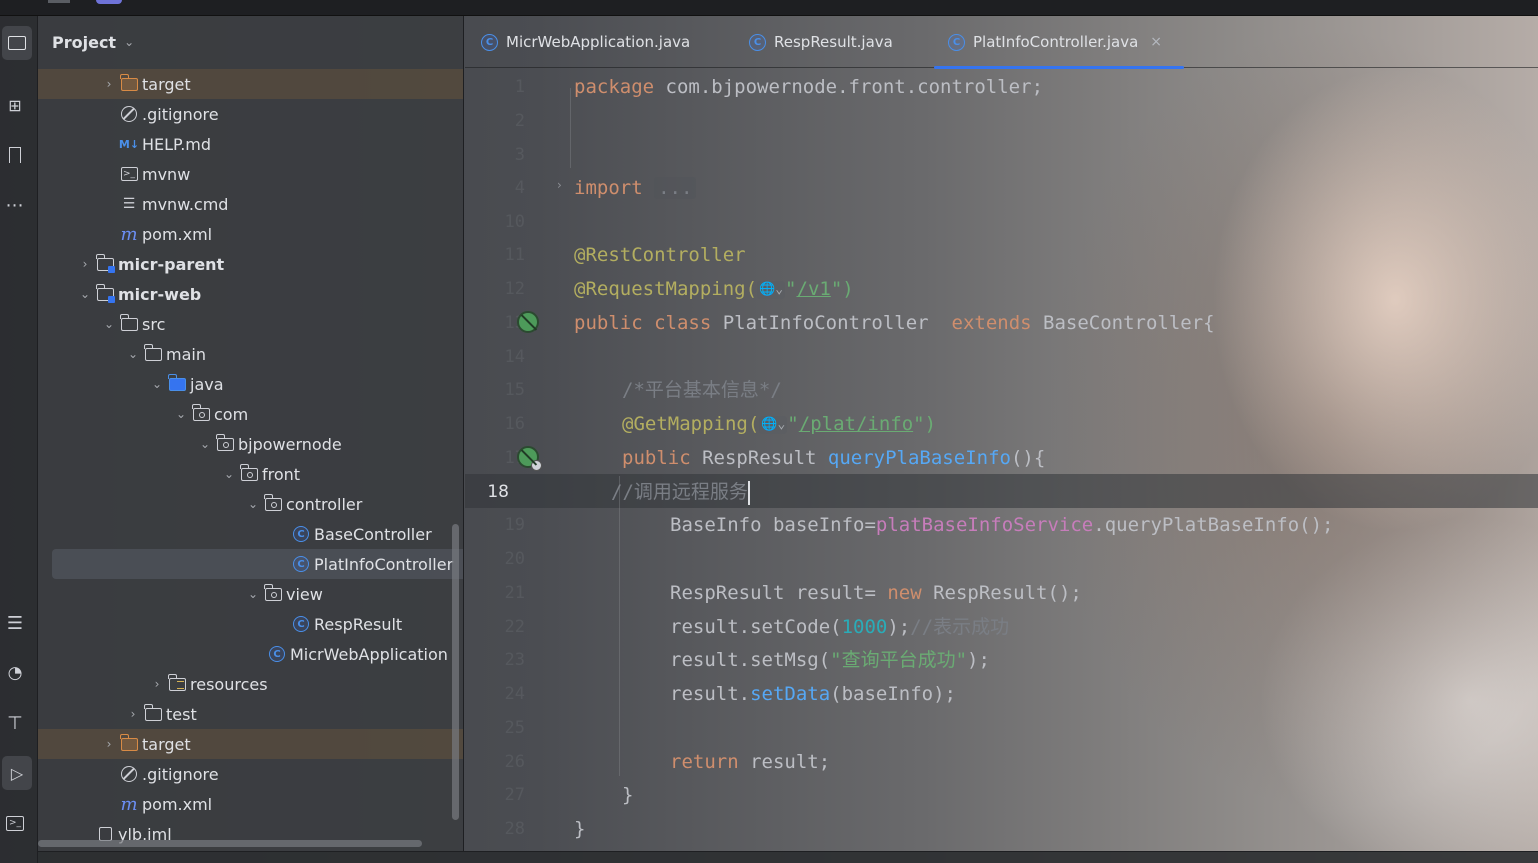  What do you see at coordinates (904, 593) in the screenshot?
I see `keyword-token: new` at bounding box center [904, 593].